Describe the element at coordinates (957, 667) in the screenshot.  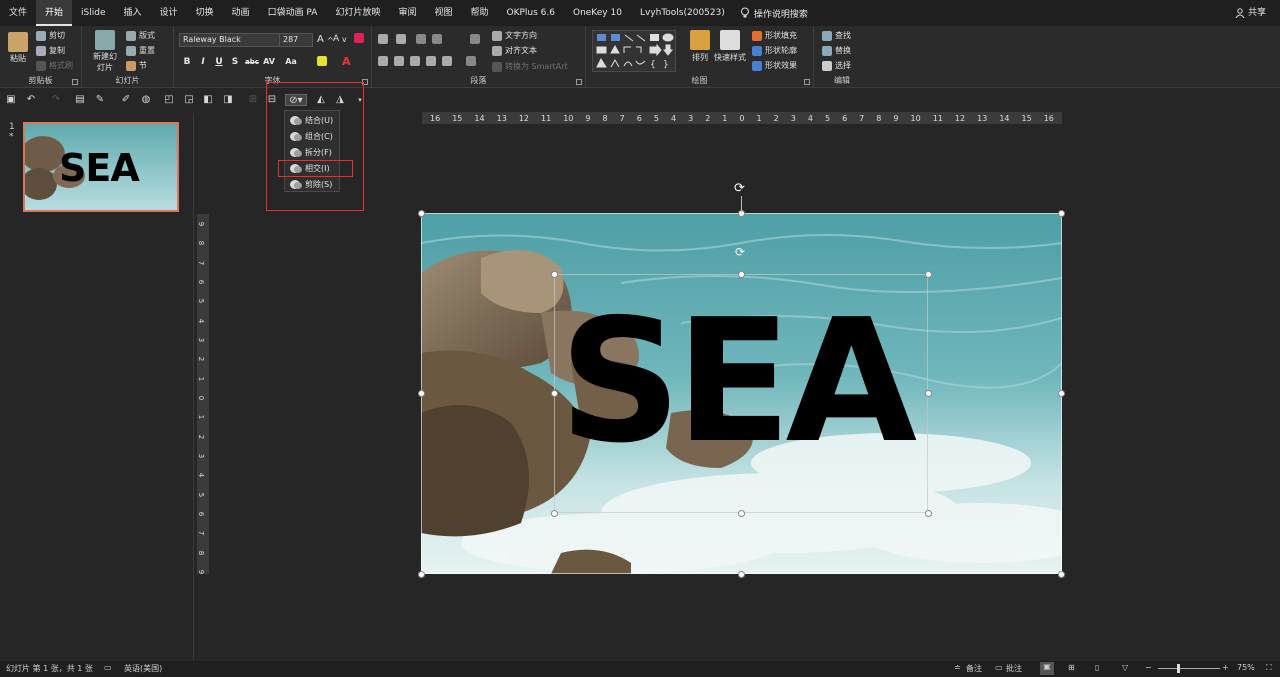
I see `notes-icon: ≐` at that location.